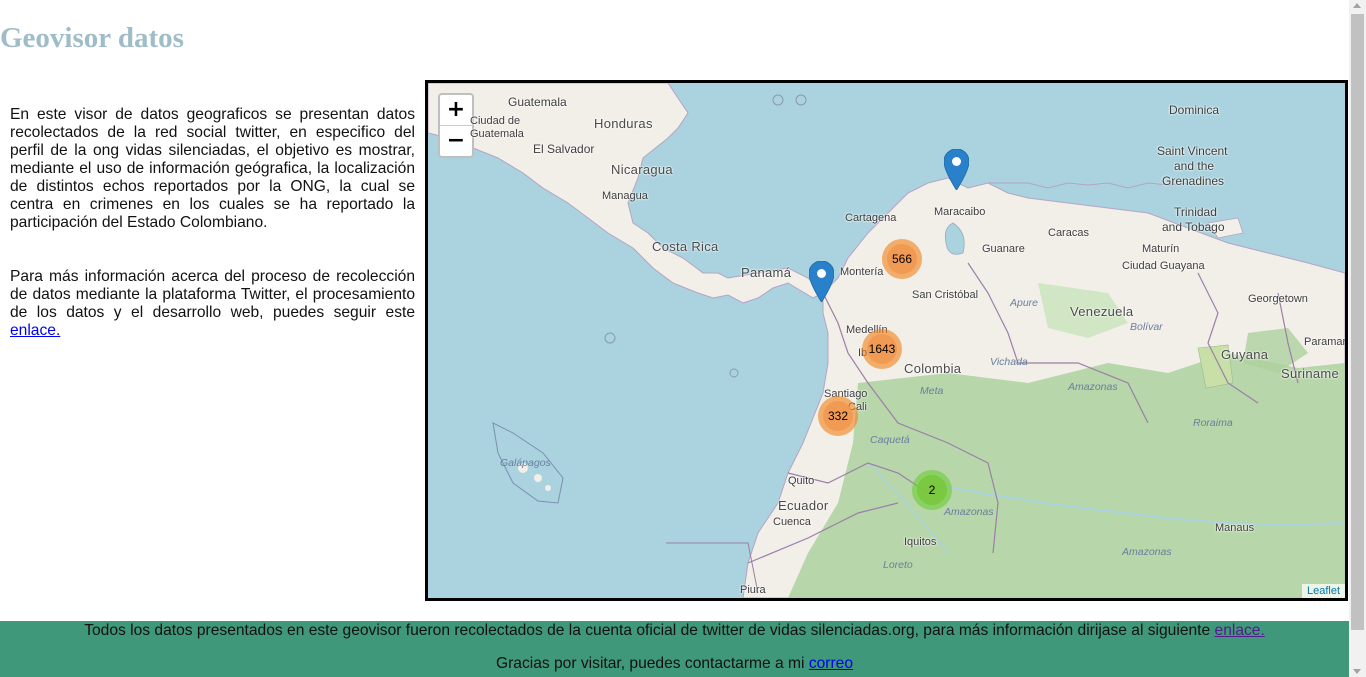  I want to click on map-label-costa-rica: Costa Rica, so click(685, 246).